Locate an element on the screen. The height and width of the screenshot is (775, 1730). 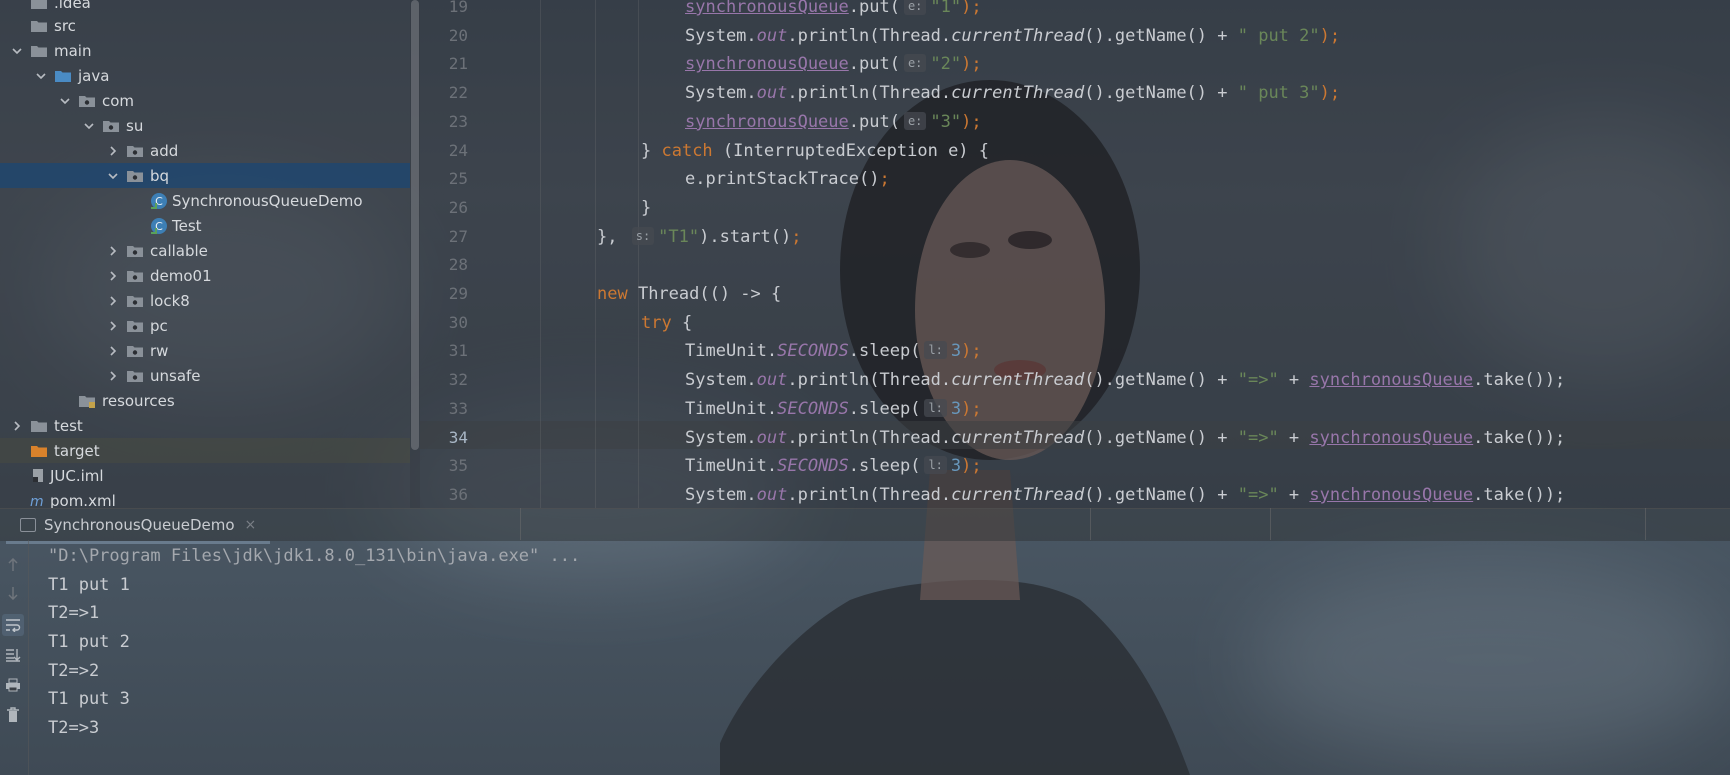
code-token: TimeUnit. is located at coordinates (731, 351).